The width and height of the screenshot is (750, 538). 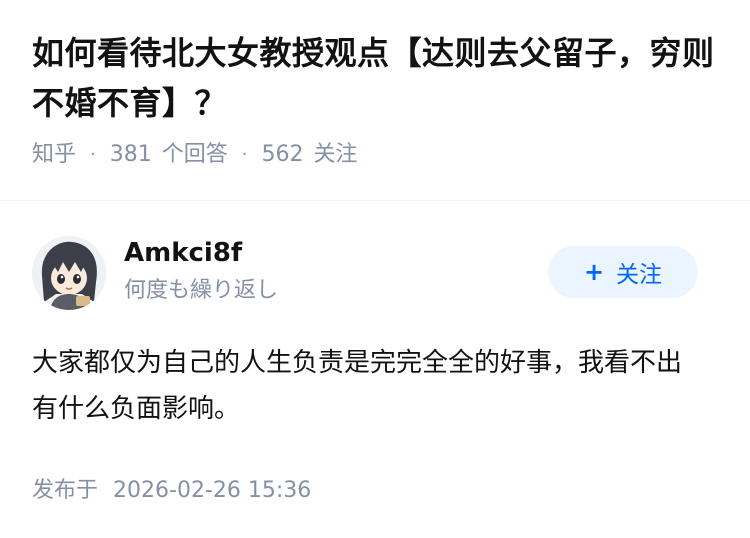 I want to click on question-meta: 知乎 · 381 个回答 · 562 关注, so click(x=375, y=155).